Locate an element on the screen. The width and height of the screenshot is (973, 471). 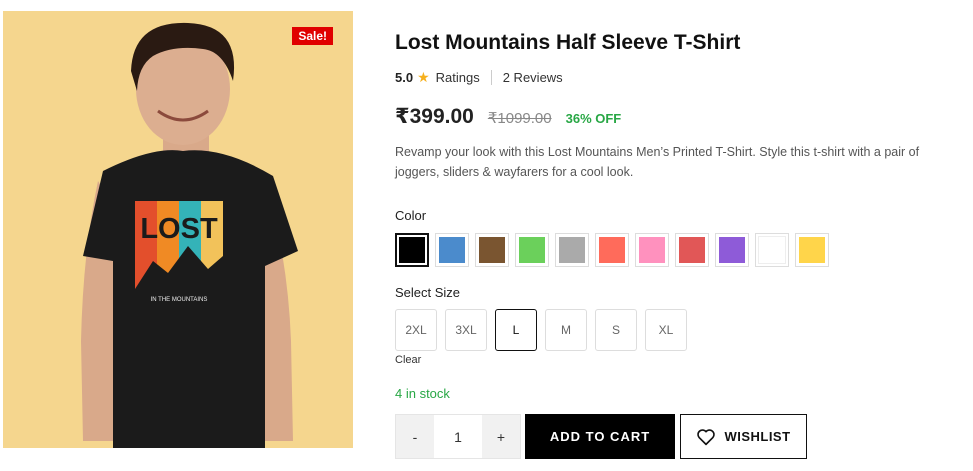
color-swatches is located at coordinates (612, 250).